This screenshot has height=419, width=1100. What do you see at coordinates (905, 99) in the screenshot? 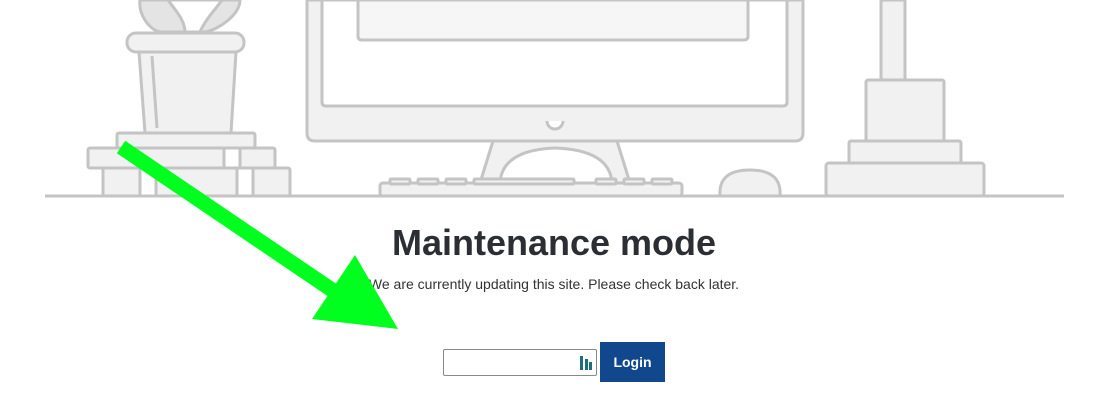
I see `lamp-illustration` at bounding box center [905, 99].